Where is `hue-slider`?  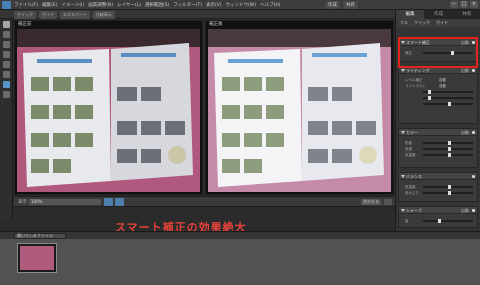
hue-slider is located at coordinates (448, 149).